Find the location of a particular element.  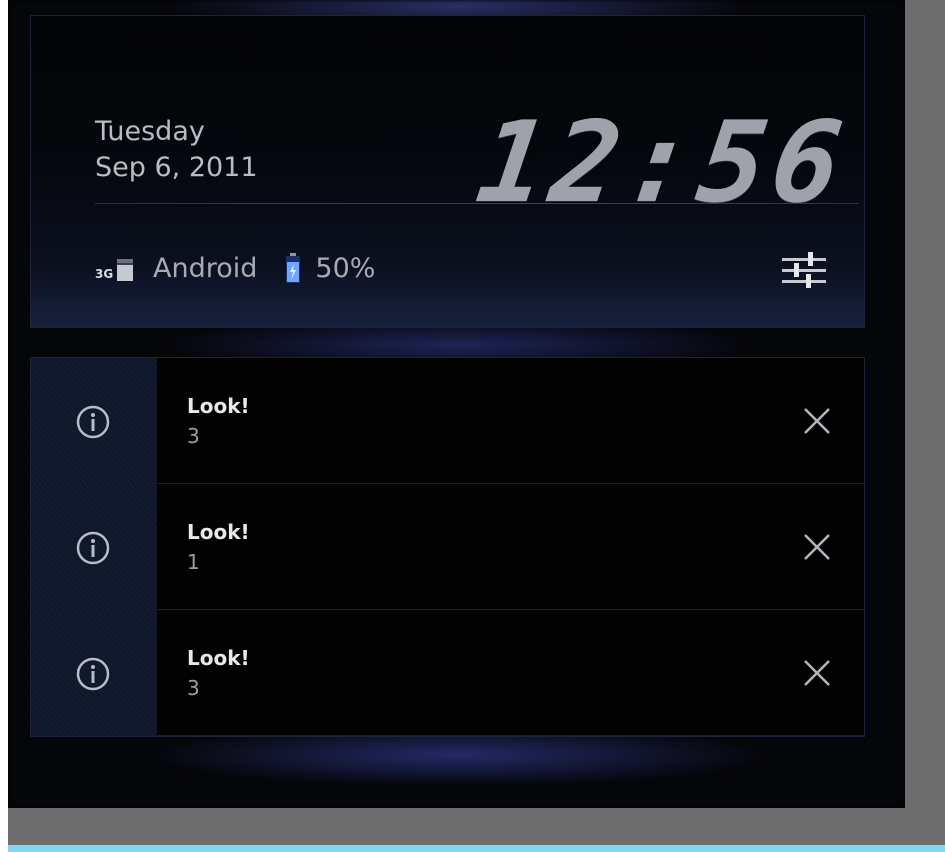

date-label: Sep 6, 2011 is located at coordinates (176, 167).